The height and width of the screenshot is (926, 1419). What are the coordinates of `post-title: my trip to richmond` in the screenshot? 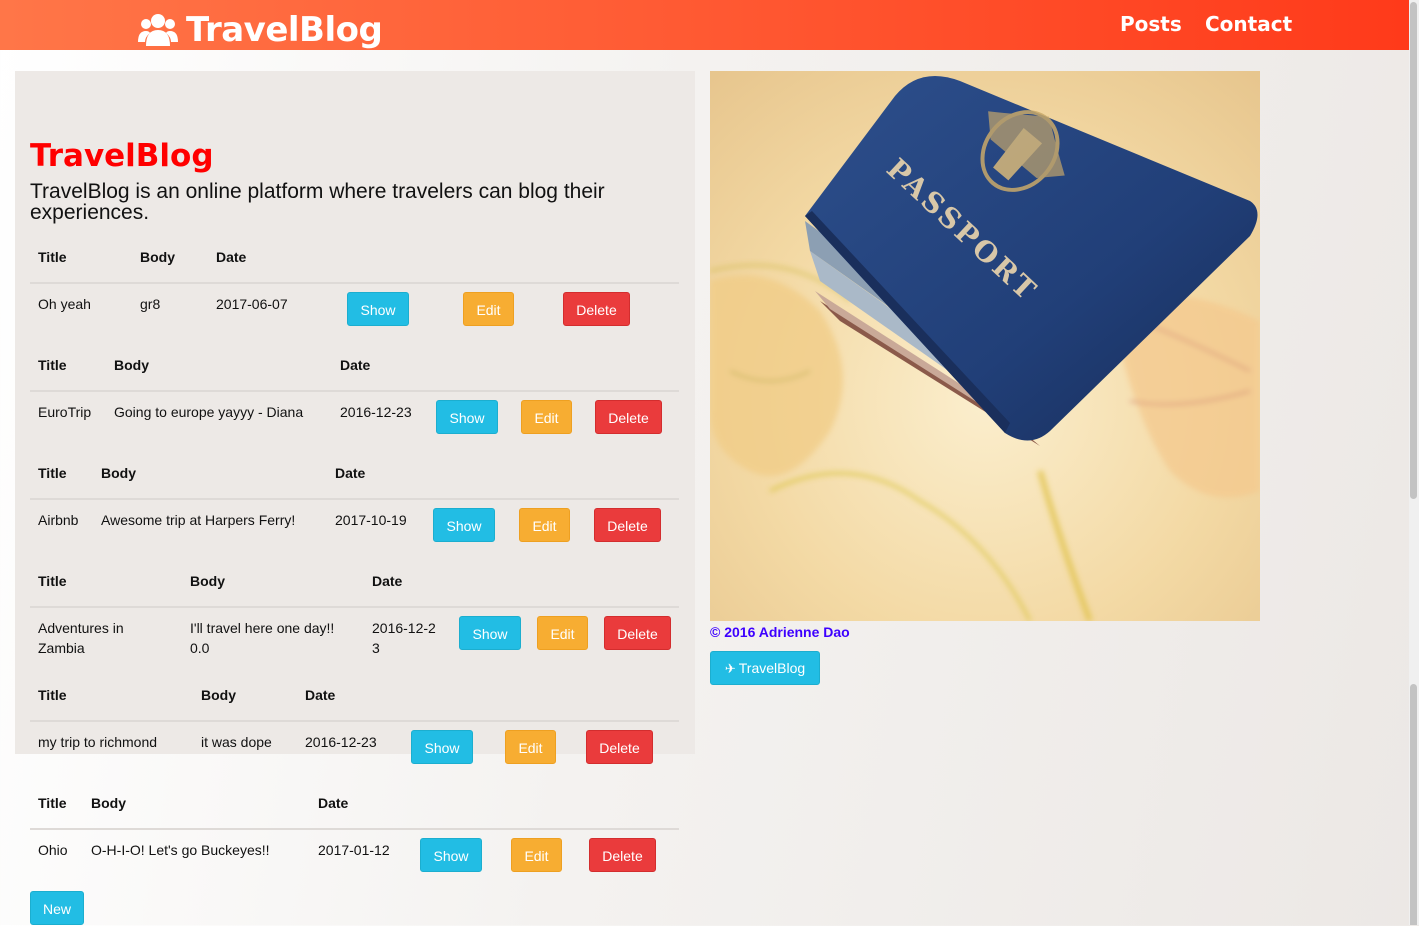 It's located at (98, 742).